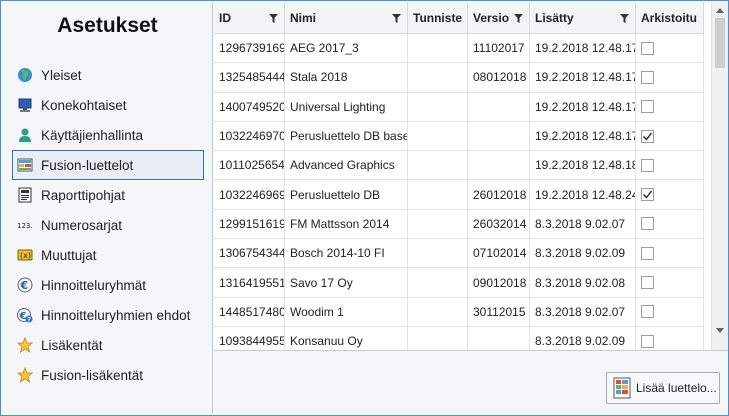  Describe the element at coordinates (25, 375) in the screenshot. I see `star-icon` at that location.